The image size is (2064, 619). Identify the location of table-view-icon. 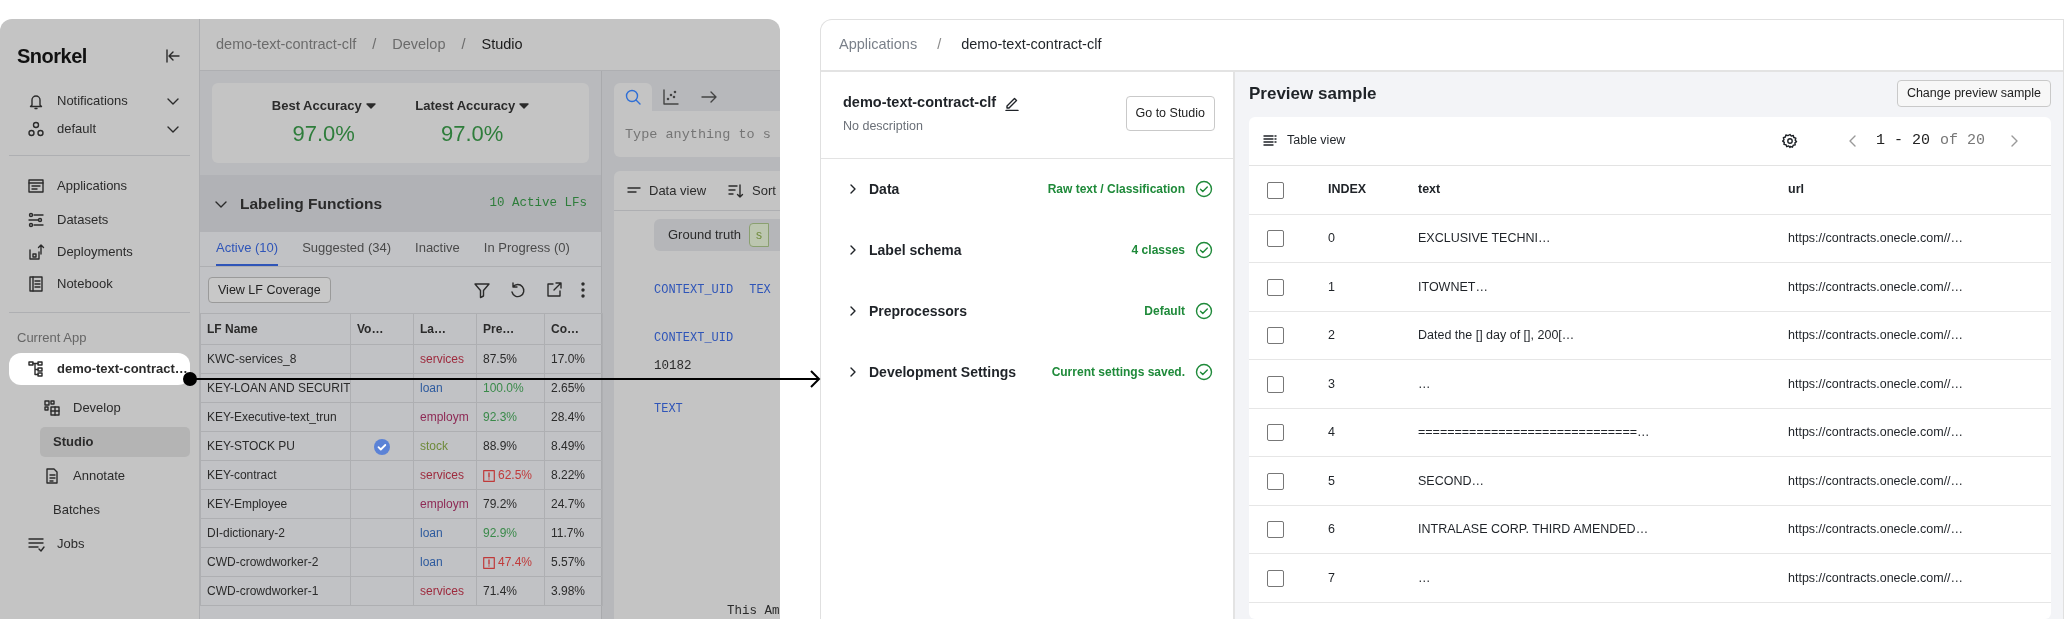
(1270, 140).